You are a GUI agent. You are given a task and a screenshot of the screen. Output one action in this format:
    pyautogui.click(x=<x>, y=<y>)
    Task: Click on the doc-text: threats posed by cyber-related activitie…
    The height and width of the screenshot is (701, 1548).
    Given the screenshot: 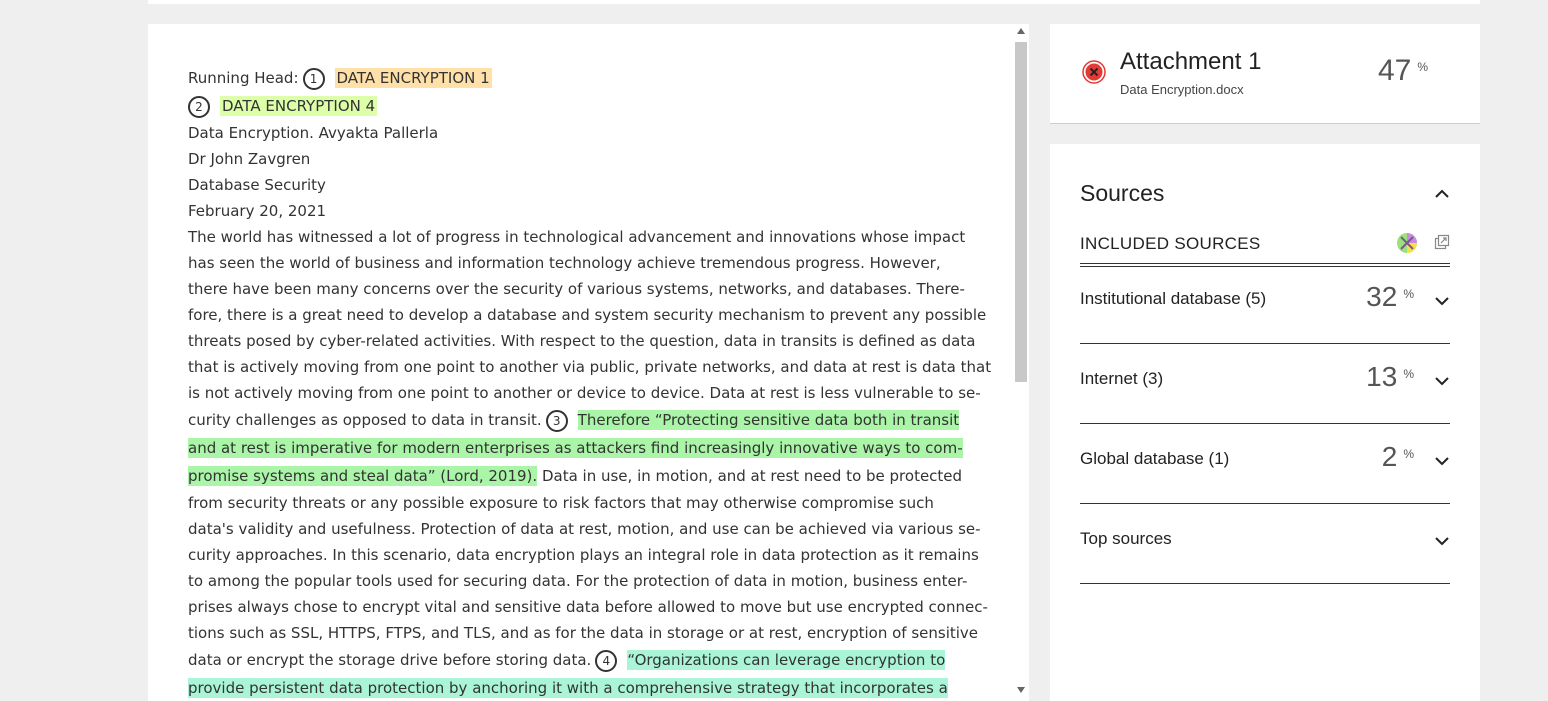 What is the action you would take?
    pyautogui.click(x=582, y=341)
    